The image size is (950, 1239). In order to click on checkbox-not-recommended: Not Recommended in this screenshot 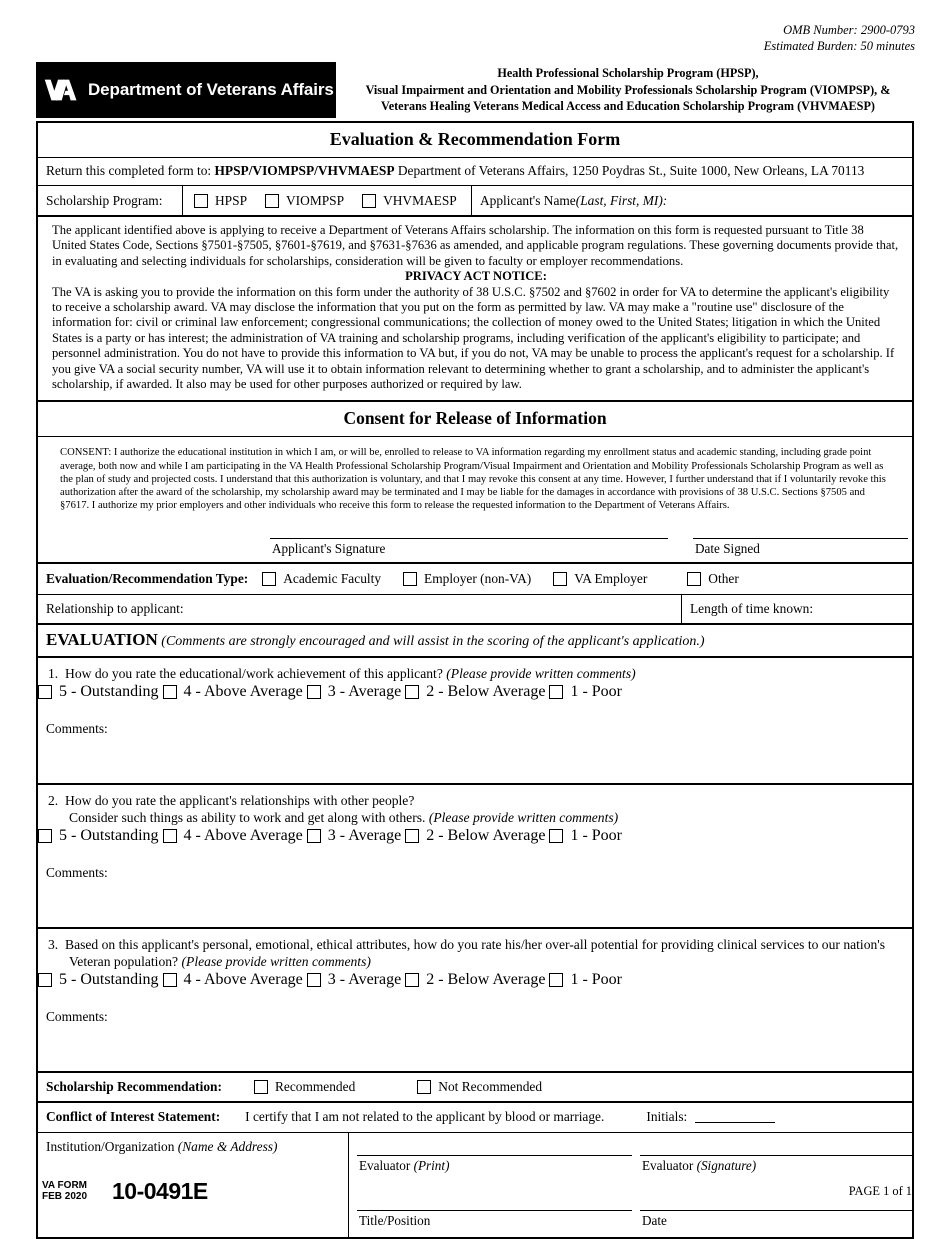, I will do `click(479, 1087)`.